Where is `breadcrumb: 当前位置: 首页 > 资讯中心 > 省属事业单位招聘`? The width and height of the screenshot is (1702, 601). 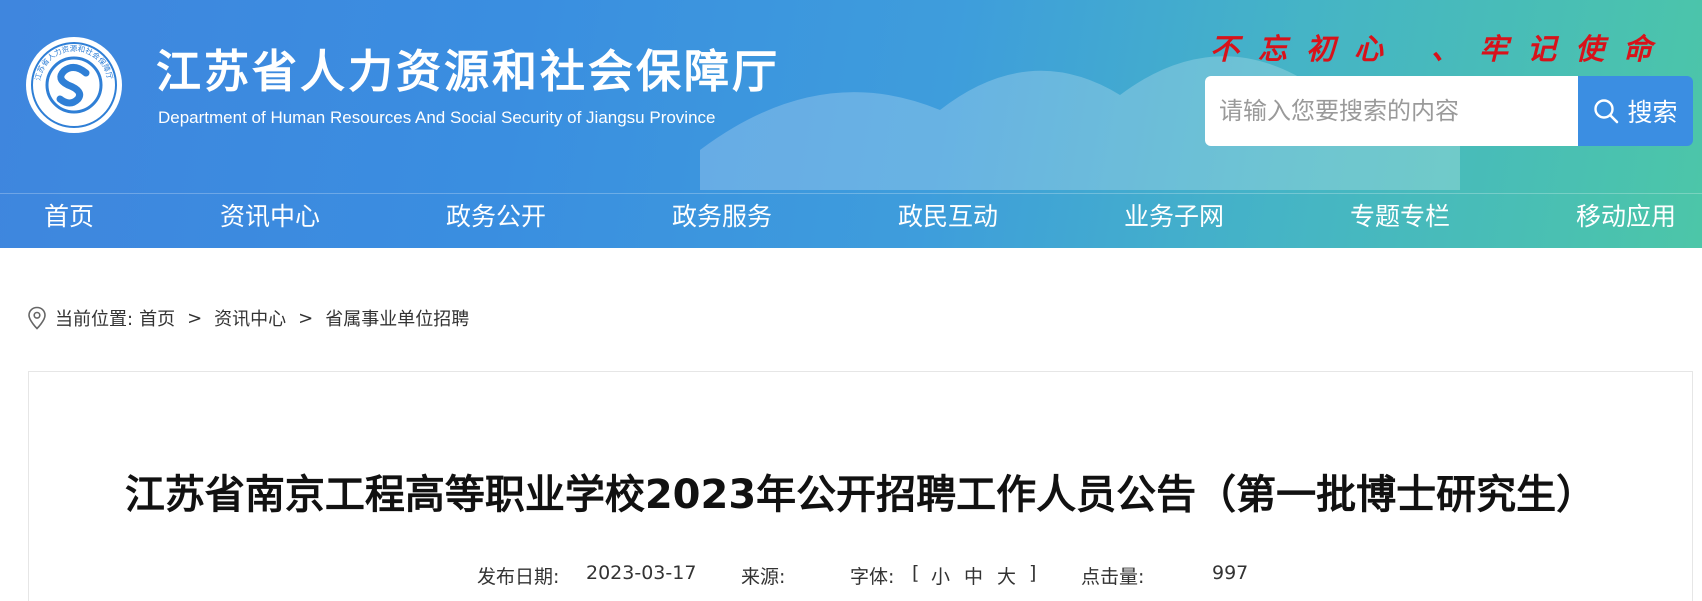
breadcrumb: 当前位置: 首页 > 资讯中心 > 省属事业单位招聘 is located at coordinates (248, 318).